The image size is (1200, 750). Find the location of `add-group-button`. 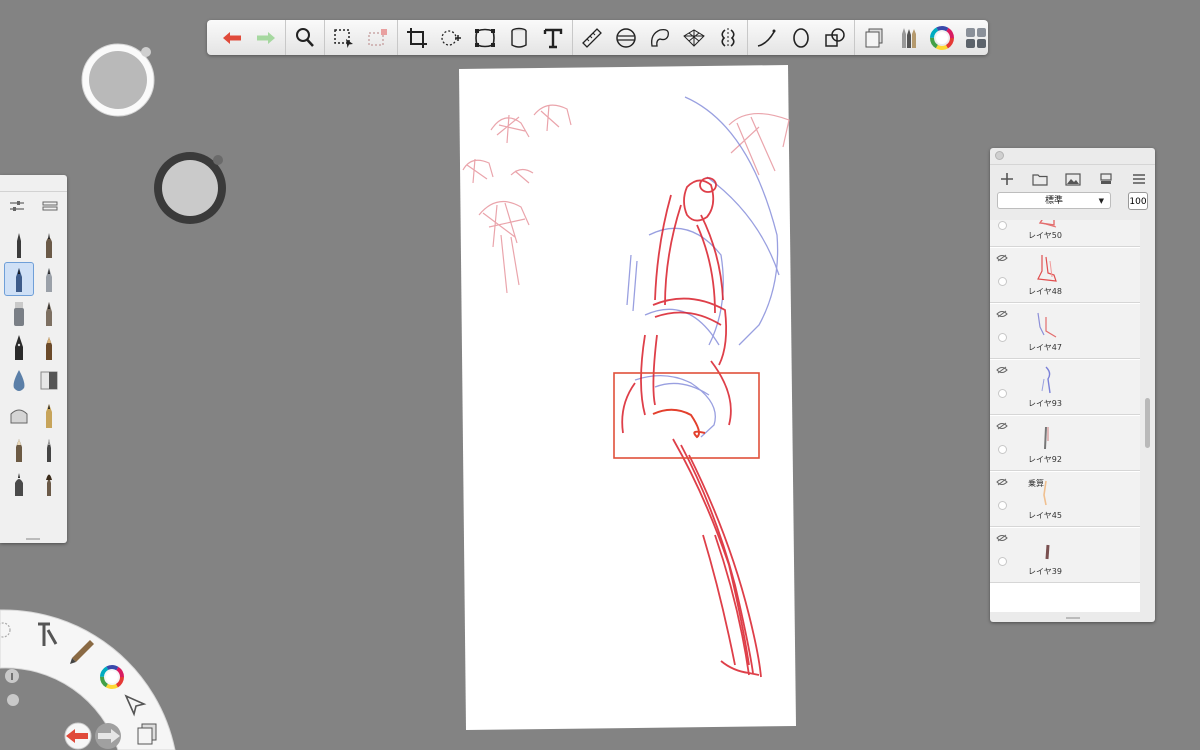

add-group-button is located at coordinates (1040, 179).